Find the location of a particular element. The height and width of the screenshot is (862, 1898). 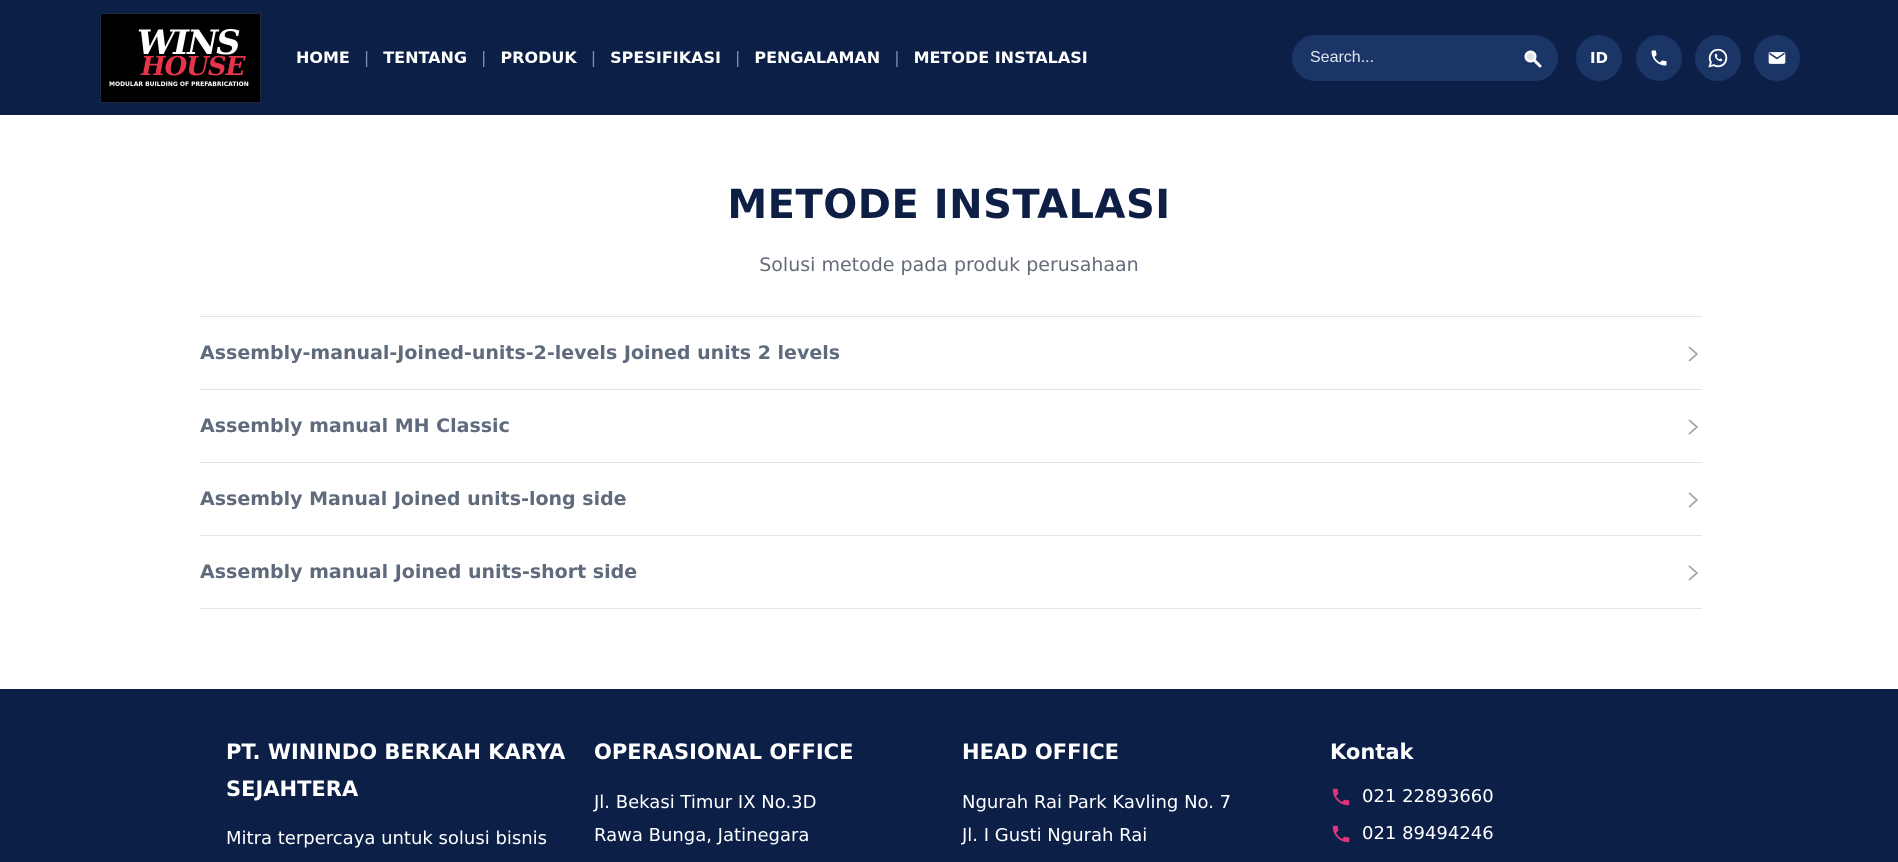

mail-icon is located at coordinates (1777, 58).